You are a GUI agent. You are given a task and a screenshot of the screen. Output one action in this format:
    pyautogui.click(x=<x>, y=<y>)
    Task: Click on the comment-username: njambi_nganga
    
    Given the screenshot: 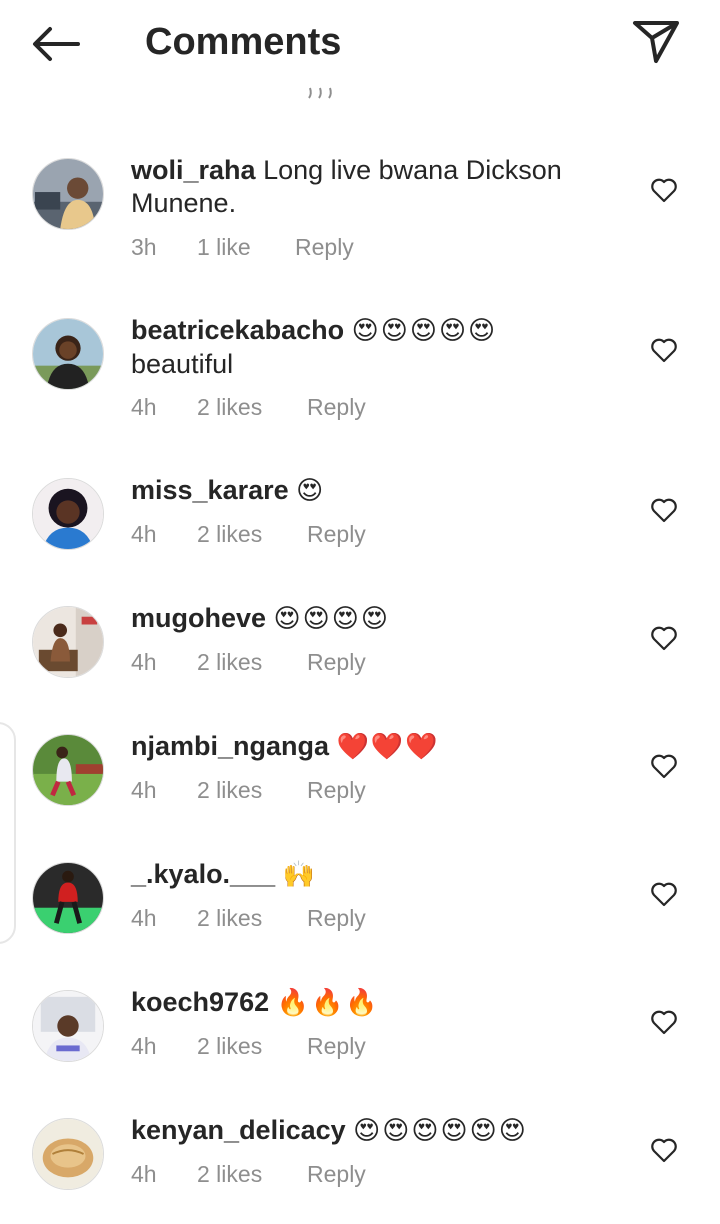 What is the action you would take?
    pyautogui.click(x=230, y=746)
    